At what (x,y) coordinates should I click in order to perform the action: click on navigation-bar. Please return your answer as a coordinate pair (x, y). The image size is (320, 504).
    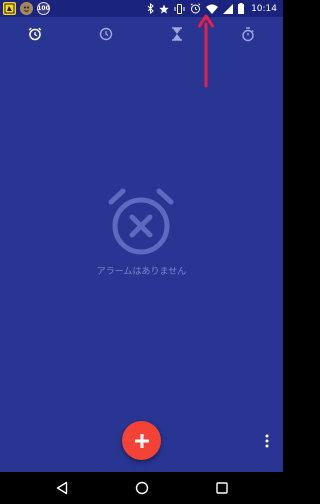
    Looking at the image, I should click on (141, 488).